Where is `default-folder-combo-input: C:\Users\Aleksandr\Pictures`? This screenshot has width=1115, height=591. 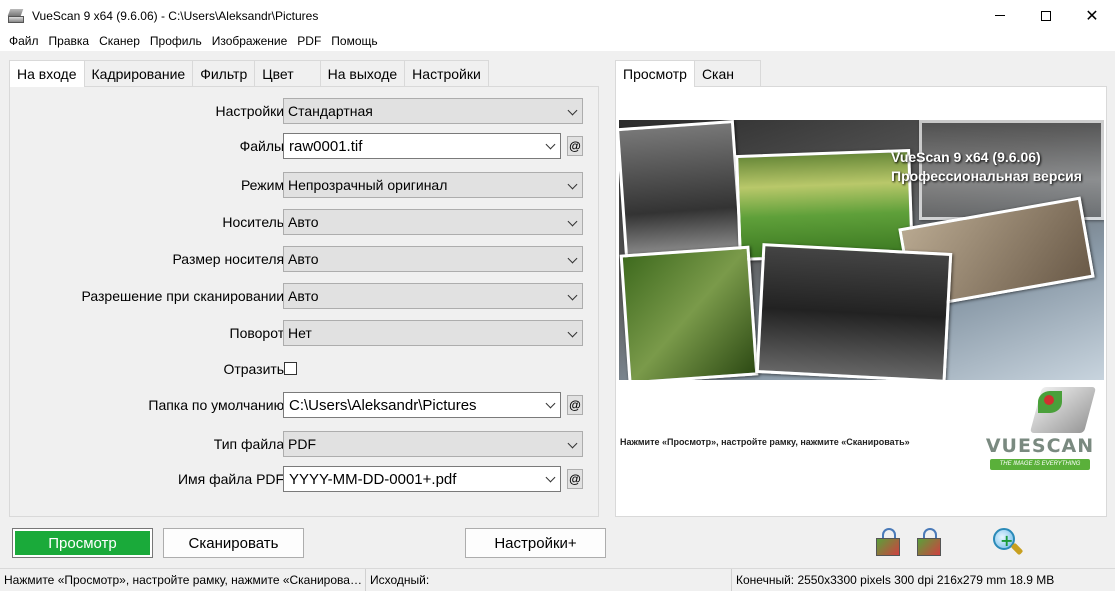 default-folder-combo-input: C:\Users\Aleksandr\Pictures is located at coordinates (422, 405).